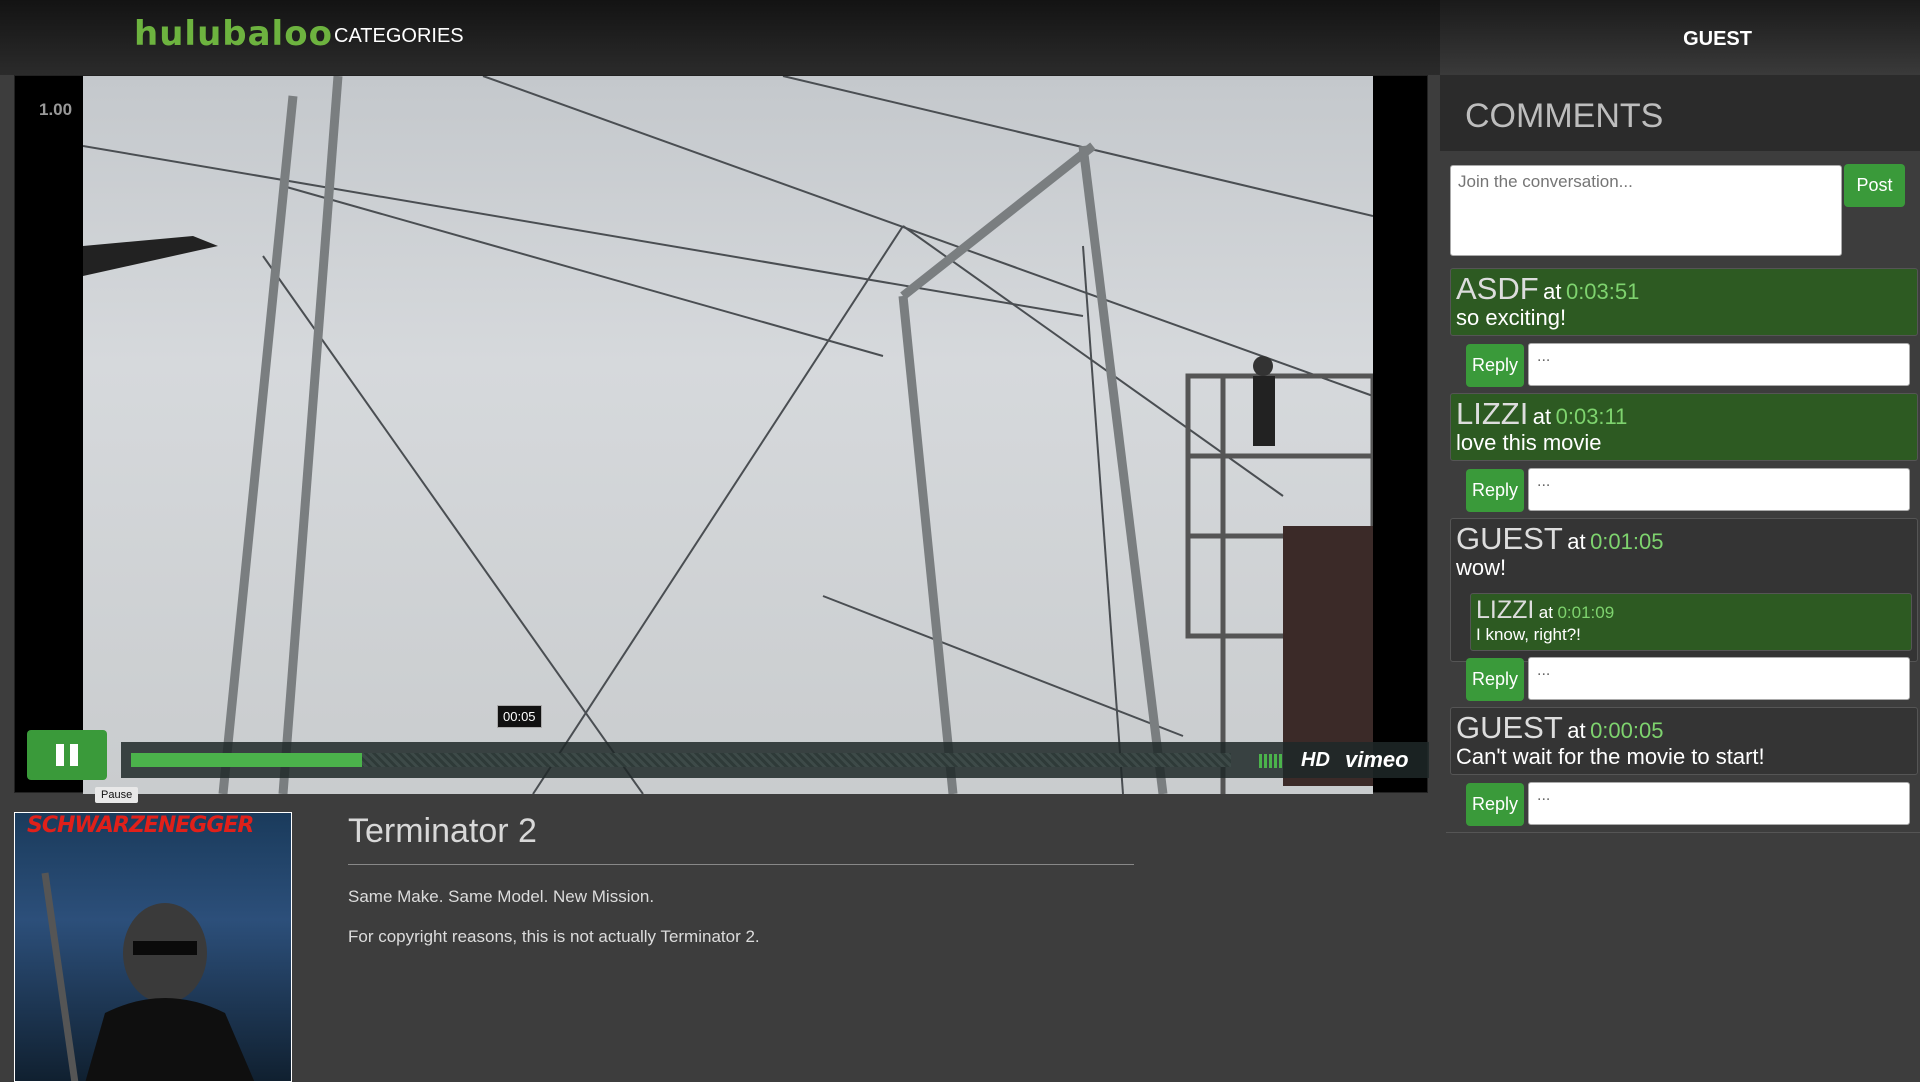 The height and width of the screenshot is (1082, 1920). Describe the element at coordinates (720, 37) in the screenshot. I see `top-nav-bar: hulubaloo CATEGORIES` at that location.